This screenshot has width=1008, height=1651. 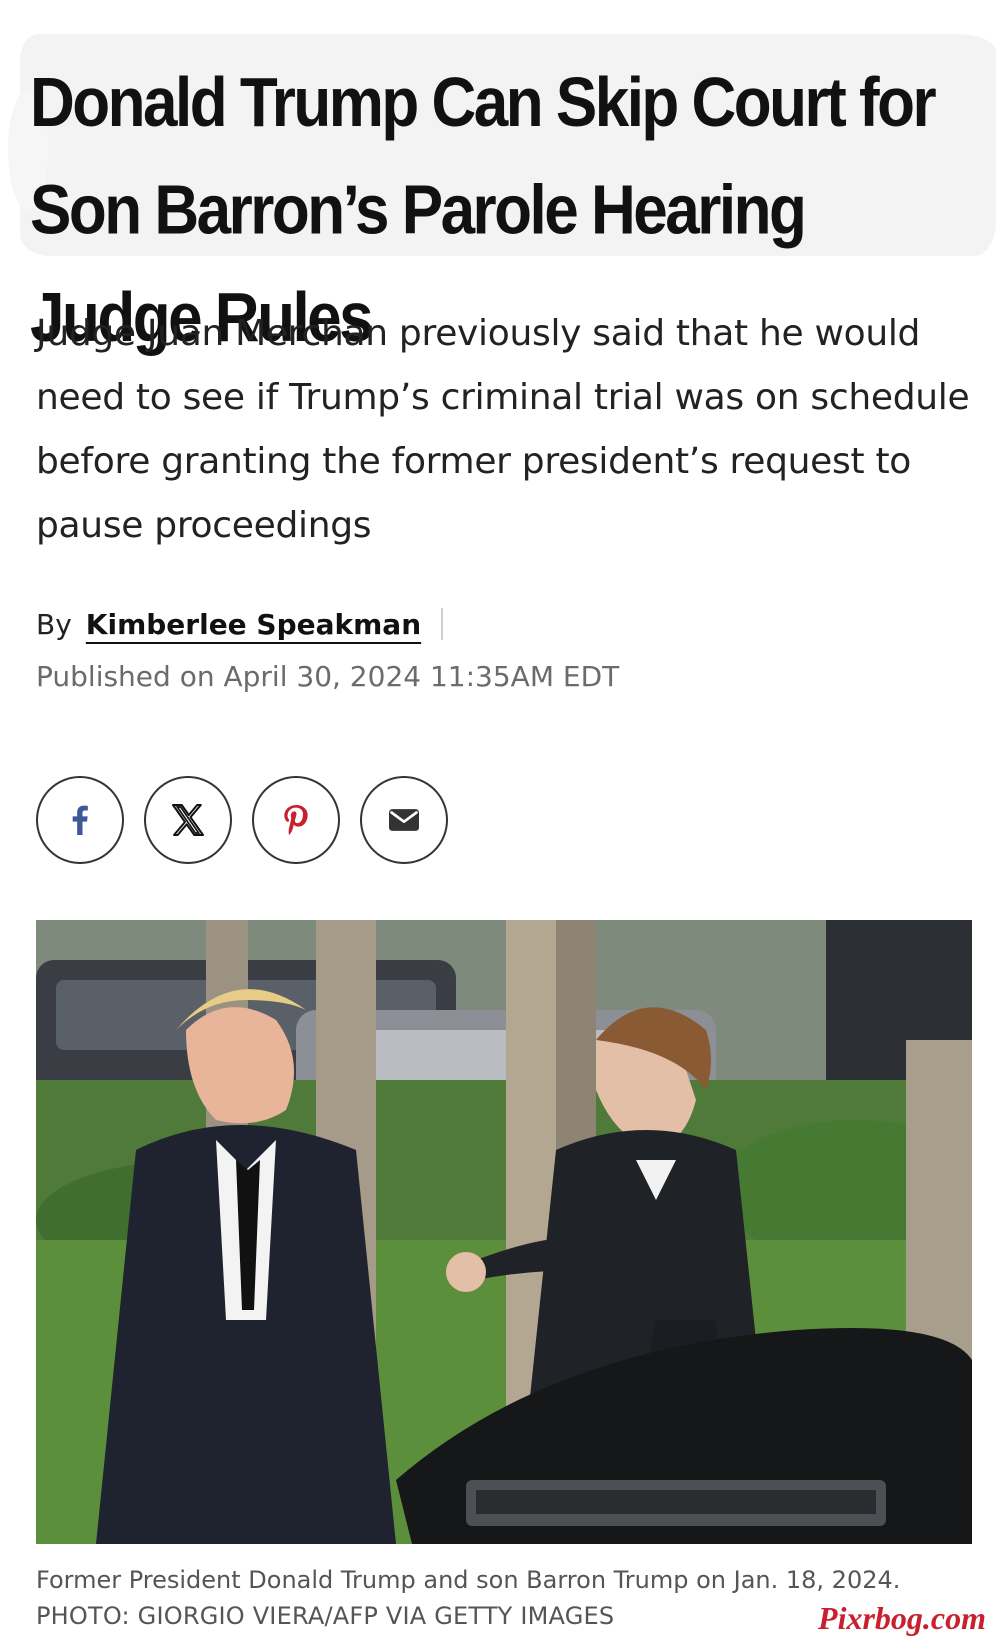 I want to click on share-x-button, so click(x=188, y=820).